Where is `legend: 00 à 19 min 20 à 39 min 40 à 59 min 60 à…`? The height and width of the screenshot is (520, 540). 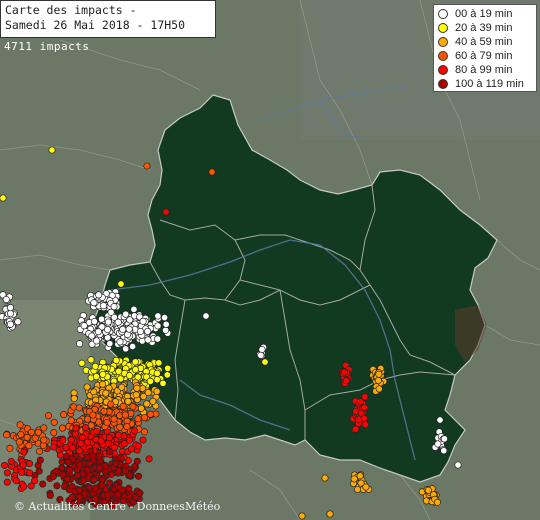
legend: 00 à 19 min 20 à 39 min 40 à 59 min 60 à… is located at coordinates (485, 48).